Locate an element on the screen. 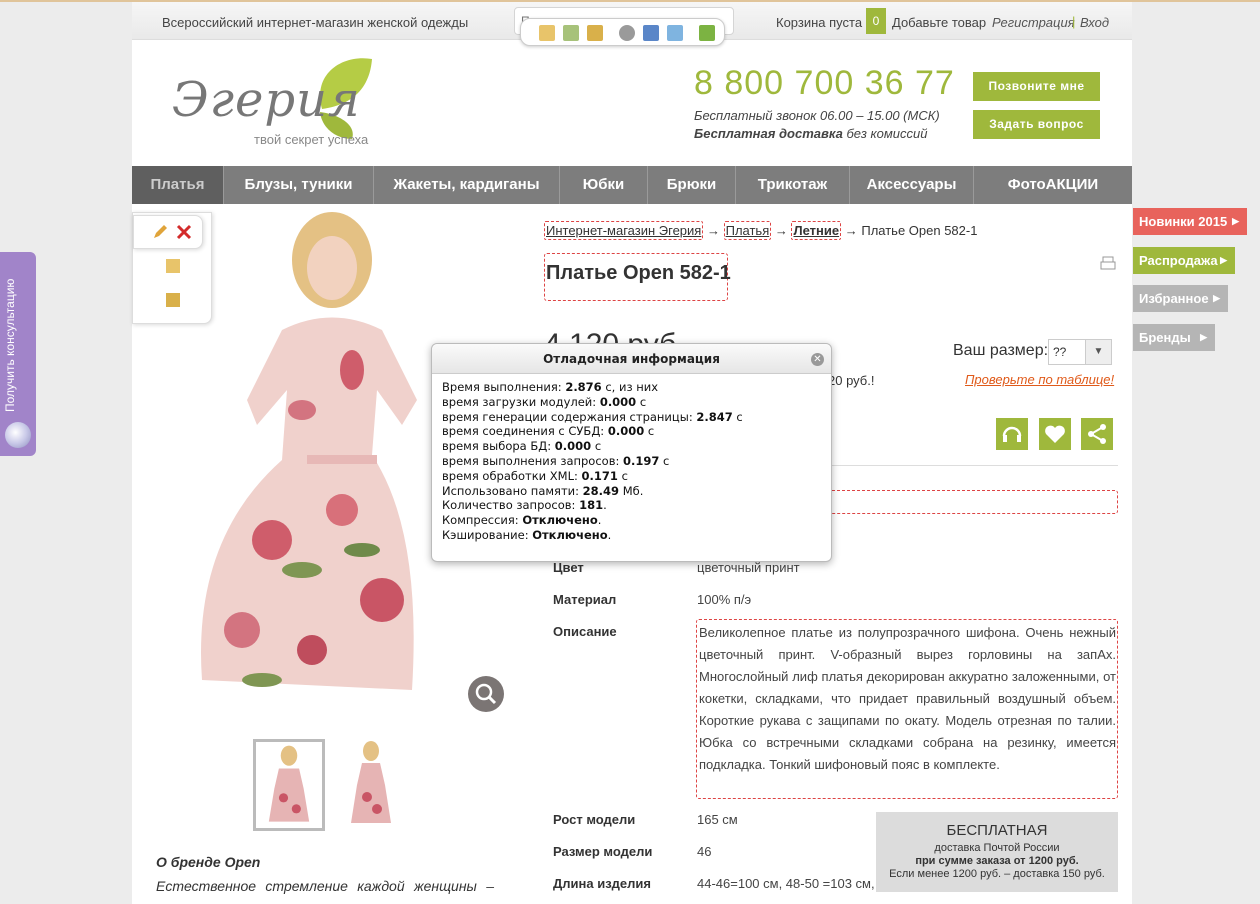  chevron-down-icon: ▼ is located at coordinates (1098, 352).